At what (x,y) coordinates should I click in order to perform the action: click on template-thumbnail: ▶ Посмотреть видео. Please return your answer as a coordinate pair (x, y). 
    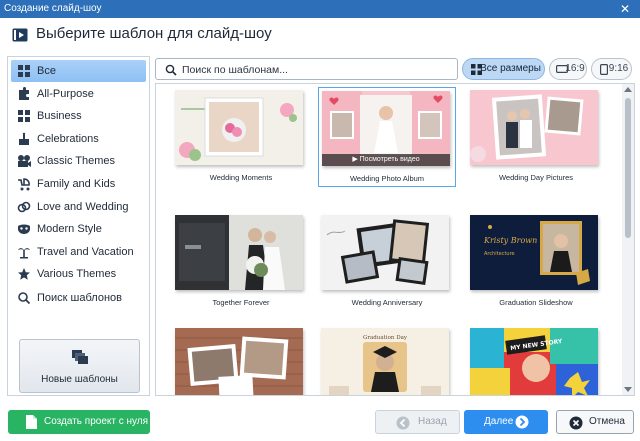
    Looking at the image, I should click on (386, 128).